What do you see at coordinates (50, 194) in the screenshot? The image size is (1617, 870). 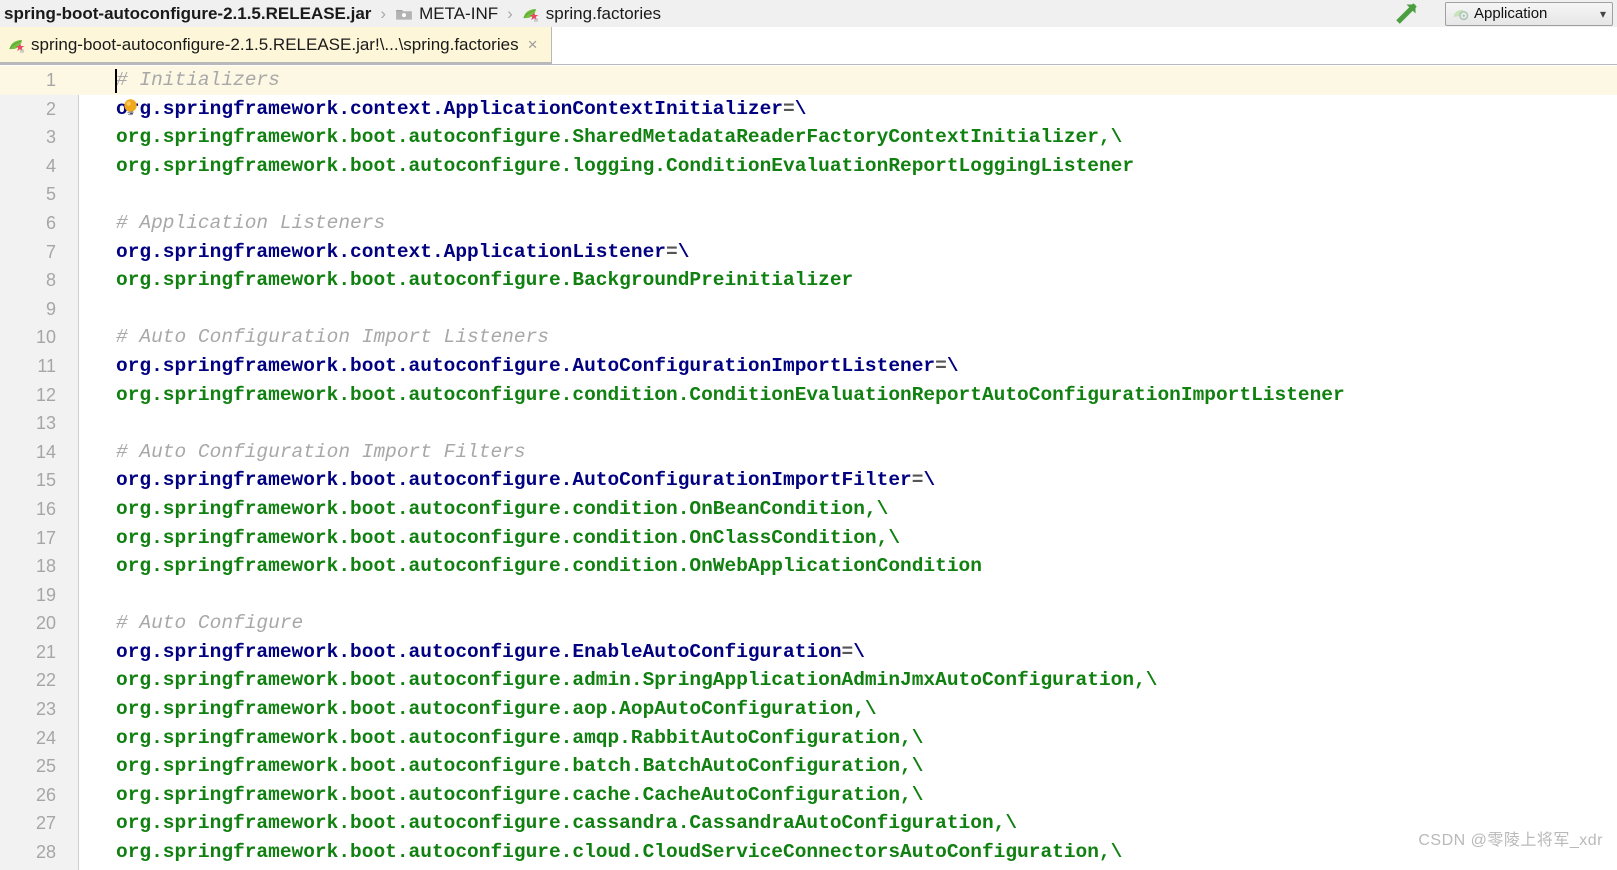 I see `line-number: 5` at bounding box center [50, 194].